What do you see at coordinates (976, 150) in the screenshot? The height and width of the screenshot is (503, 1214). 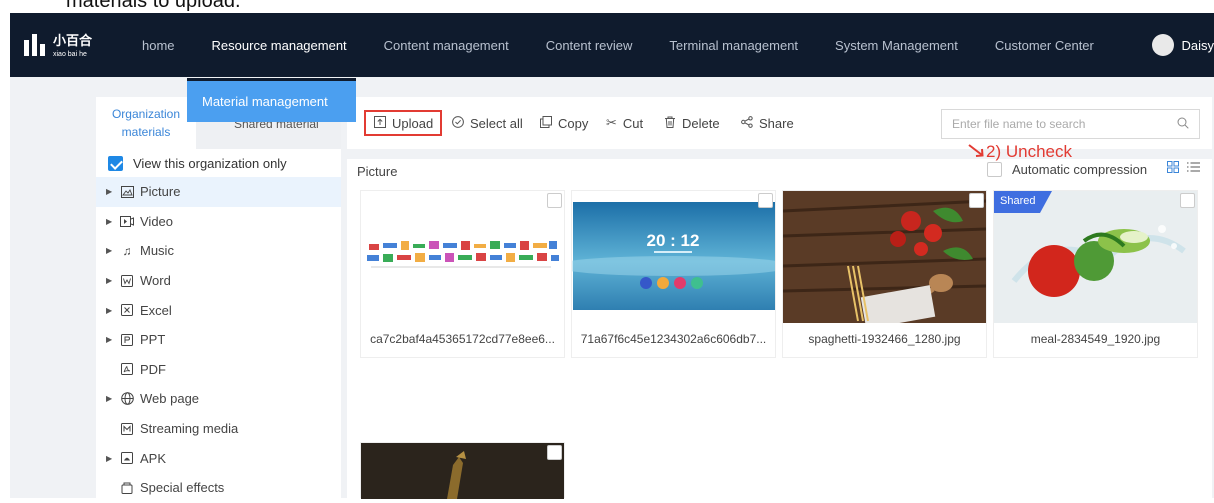 I see `annotation-arrow-icon` at bounding box center [976, 150].